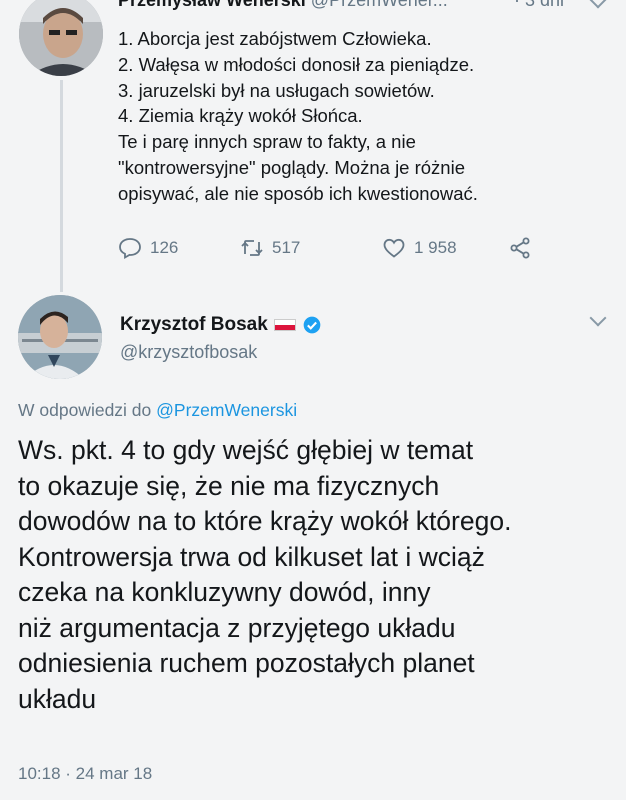 This screenshot has width=626, height=800. I want to click on tweet1-actions: 126 517 1 958, so click(338, 249).